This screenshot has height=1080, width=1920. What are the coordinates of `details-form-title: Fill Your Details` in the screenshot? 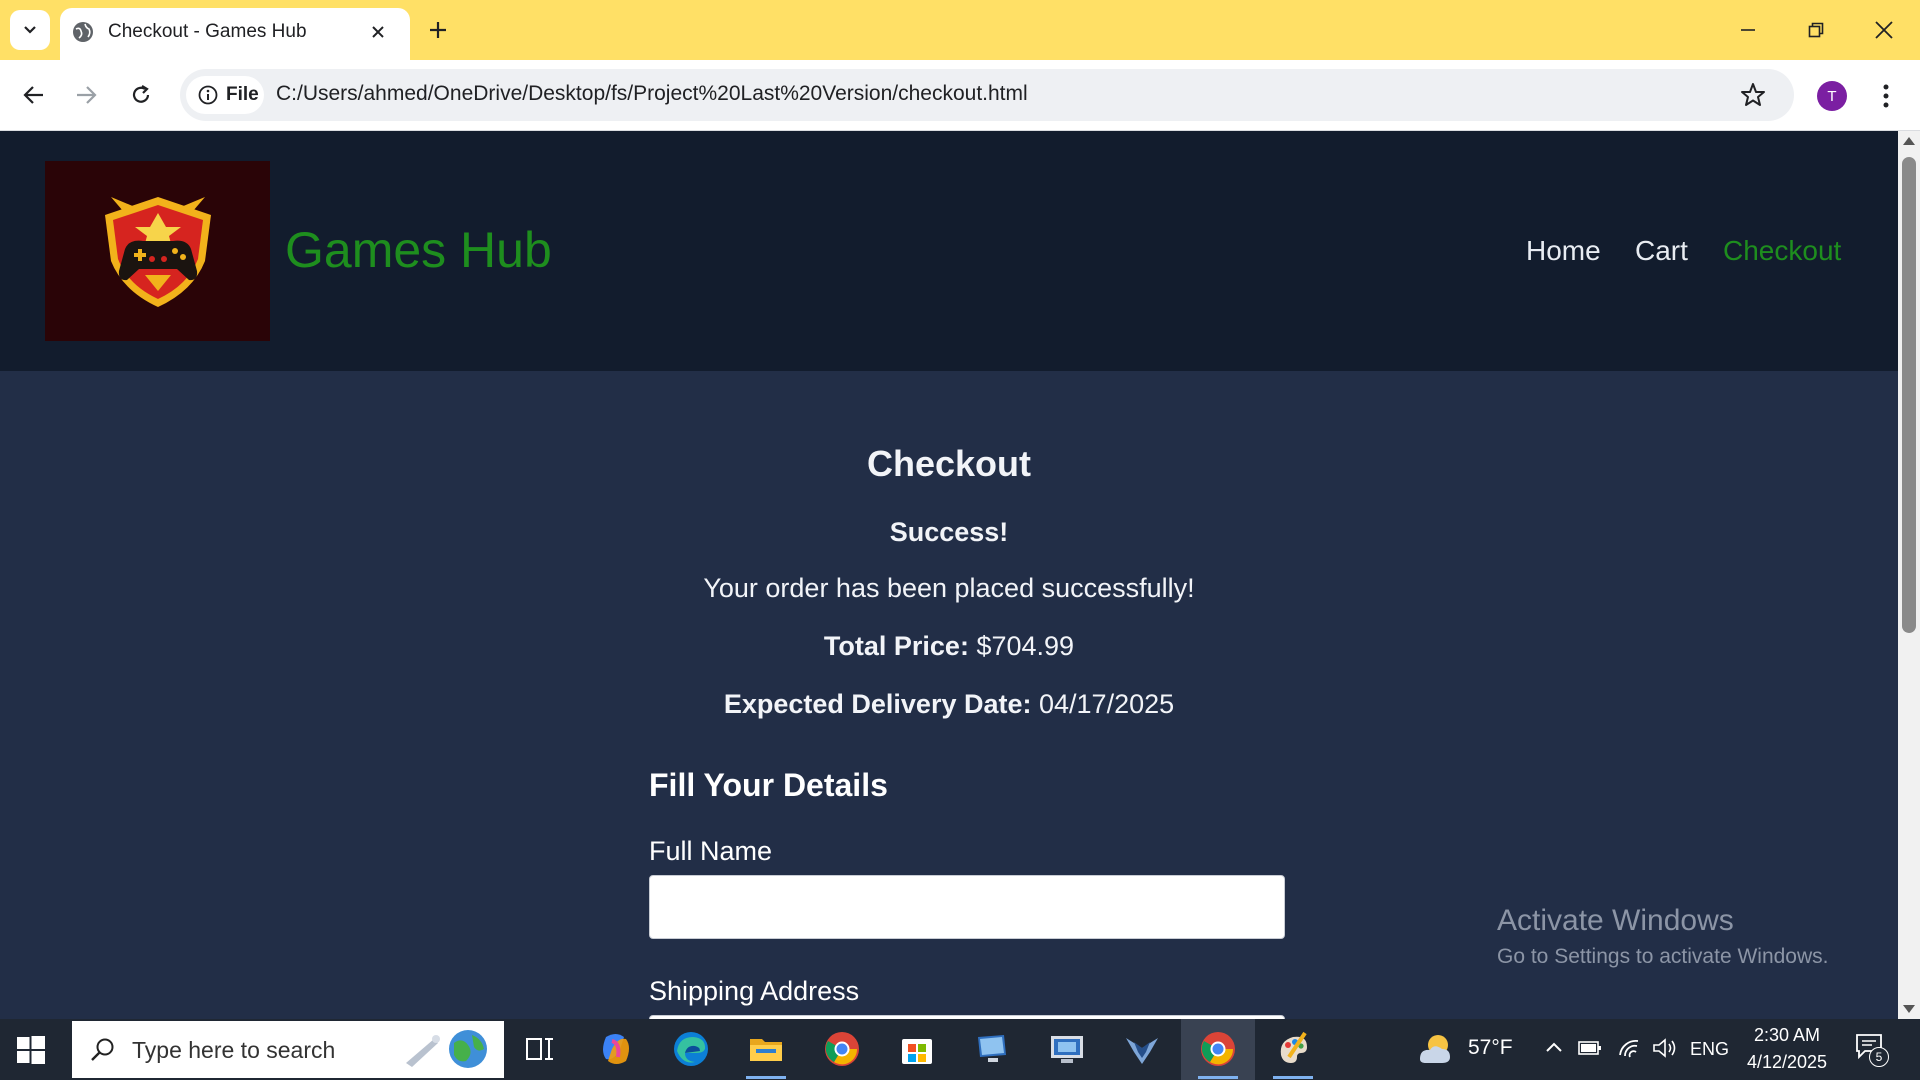 It's located at (768, 785).